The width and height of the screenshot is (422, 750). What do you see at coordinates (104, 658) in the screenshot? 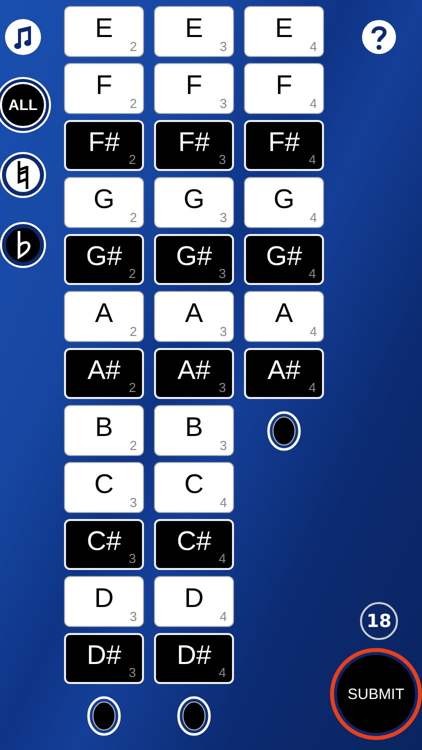
I see `note-key: D# 3` at bounding box center [104, 658].